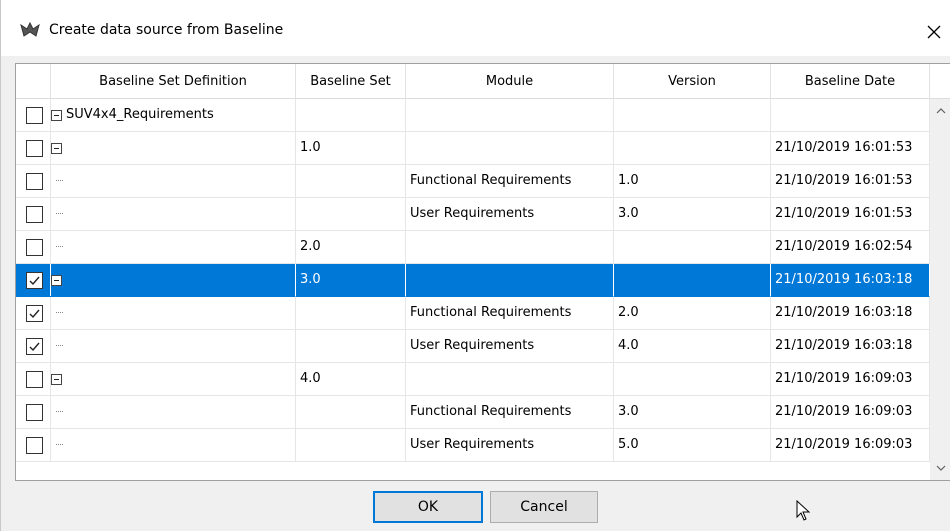 The width and height of the screenshot is (950, 531). Describe the element at coordinates (692, 81) in the screenshot. I see `header-version: Version` at that location.